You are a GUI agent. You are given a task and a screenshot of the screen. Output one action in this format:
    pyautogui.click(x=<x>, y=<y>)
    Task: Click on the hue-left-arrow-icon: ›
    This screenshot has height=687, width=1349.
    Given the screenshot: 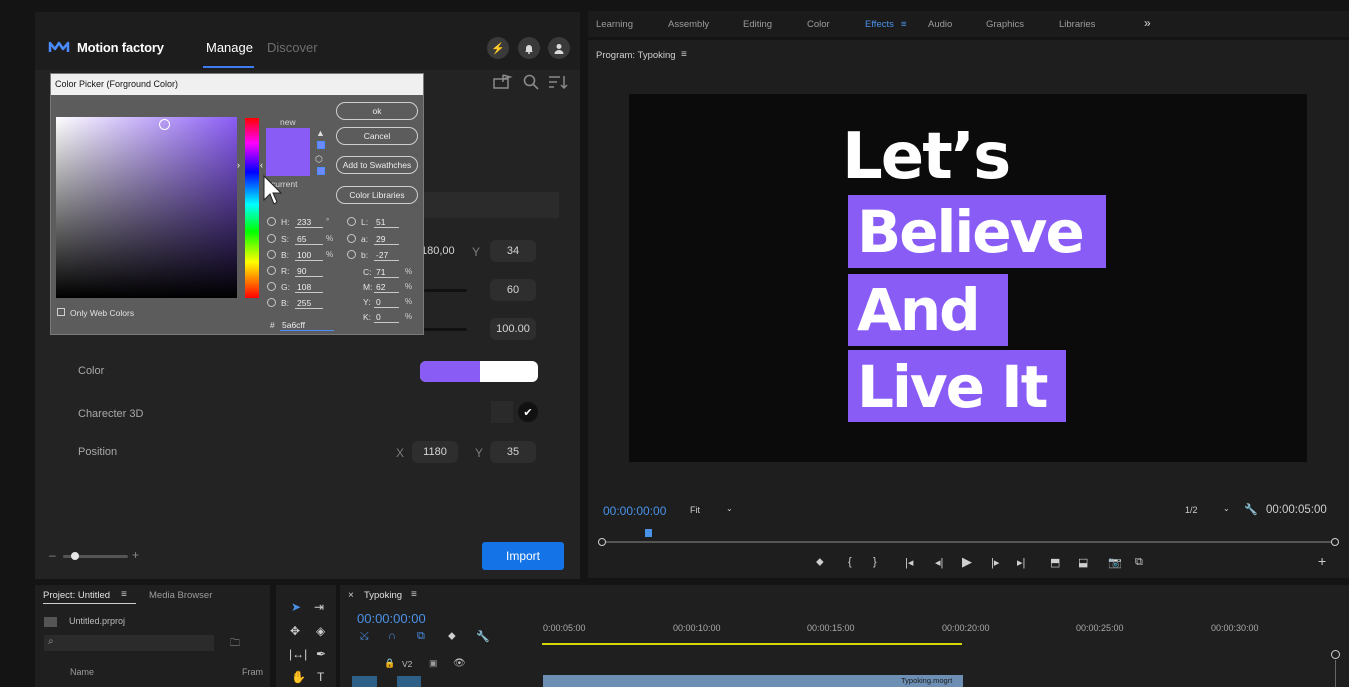 What is the action you would take?
    pyautogui.click(x=238, y=165)
    